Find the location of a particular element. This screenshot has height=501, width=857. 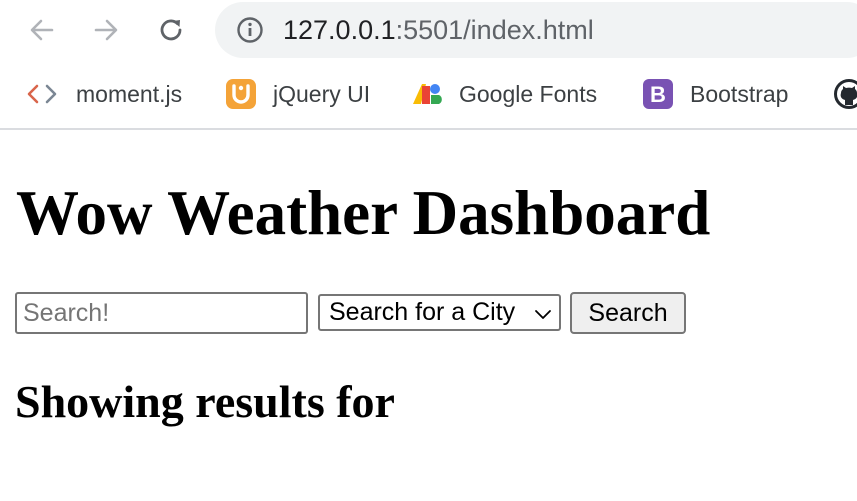

bookmark-label: Google Fonts is located at coordinates (528, 93).